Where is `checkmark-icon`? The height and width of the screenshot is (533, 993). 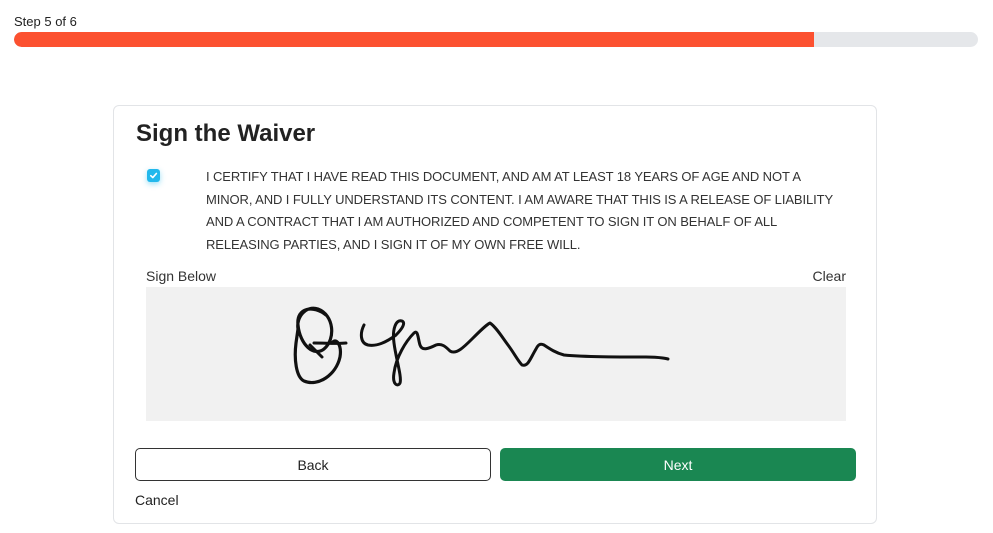
checkmark-icon is located at coordinates (153, 175).